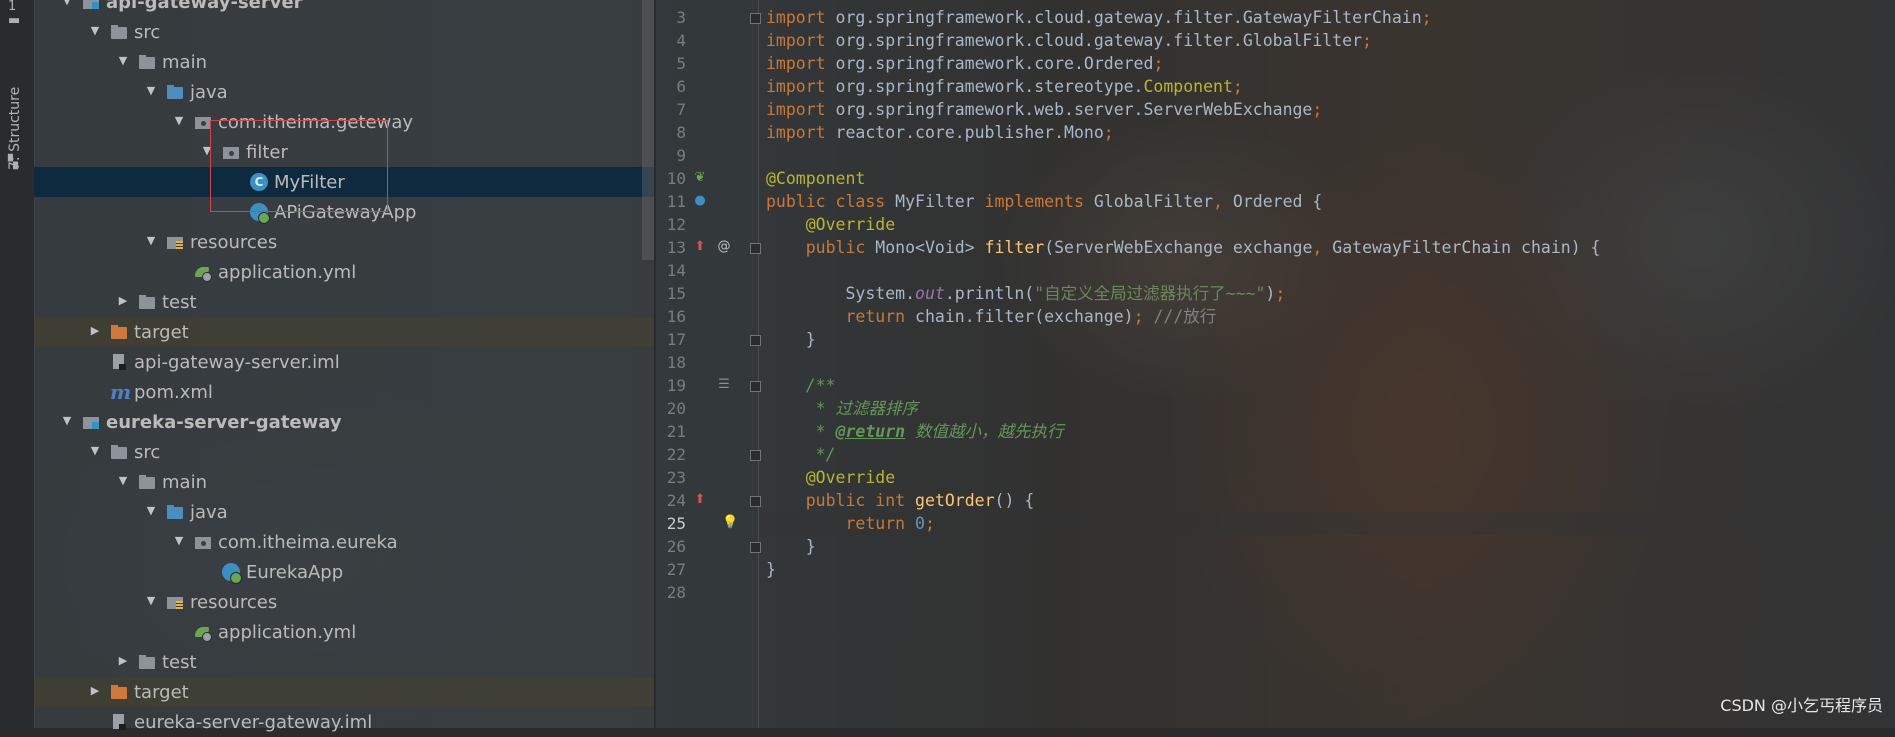  I want to click on tree-row: ▼ api-gateway-server, so click(344, 8).